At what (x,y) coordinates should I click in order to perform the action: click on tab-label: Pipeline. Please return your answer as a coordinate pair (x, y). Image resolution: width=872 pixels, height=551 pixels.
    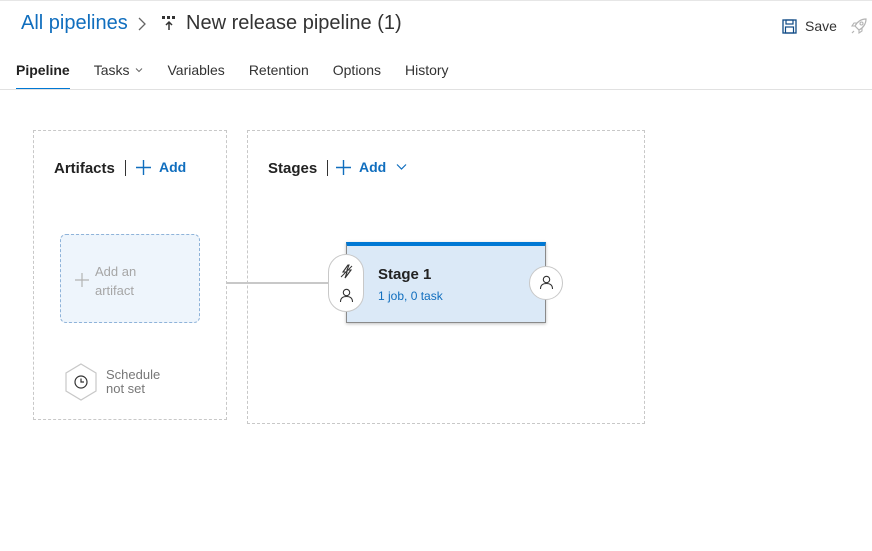
    Looking at the image, I should click on (43, 70).